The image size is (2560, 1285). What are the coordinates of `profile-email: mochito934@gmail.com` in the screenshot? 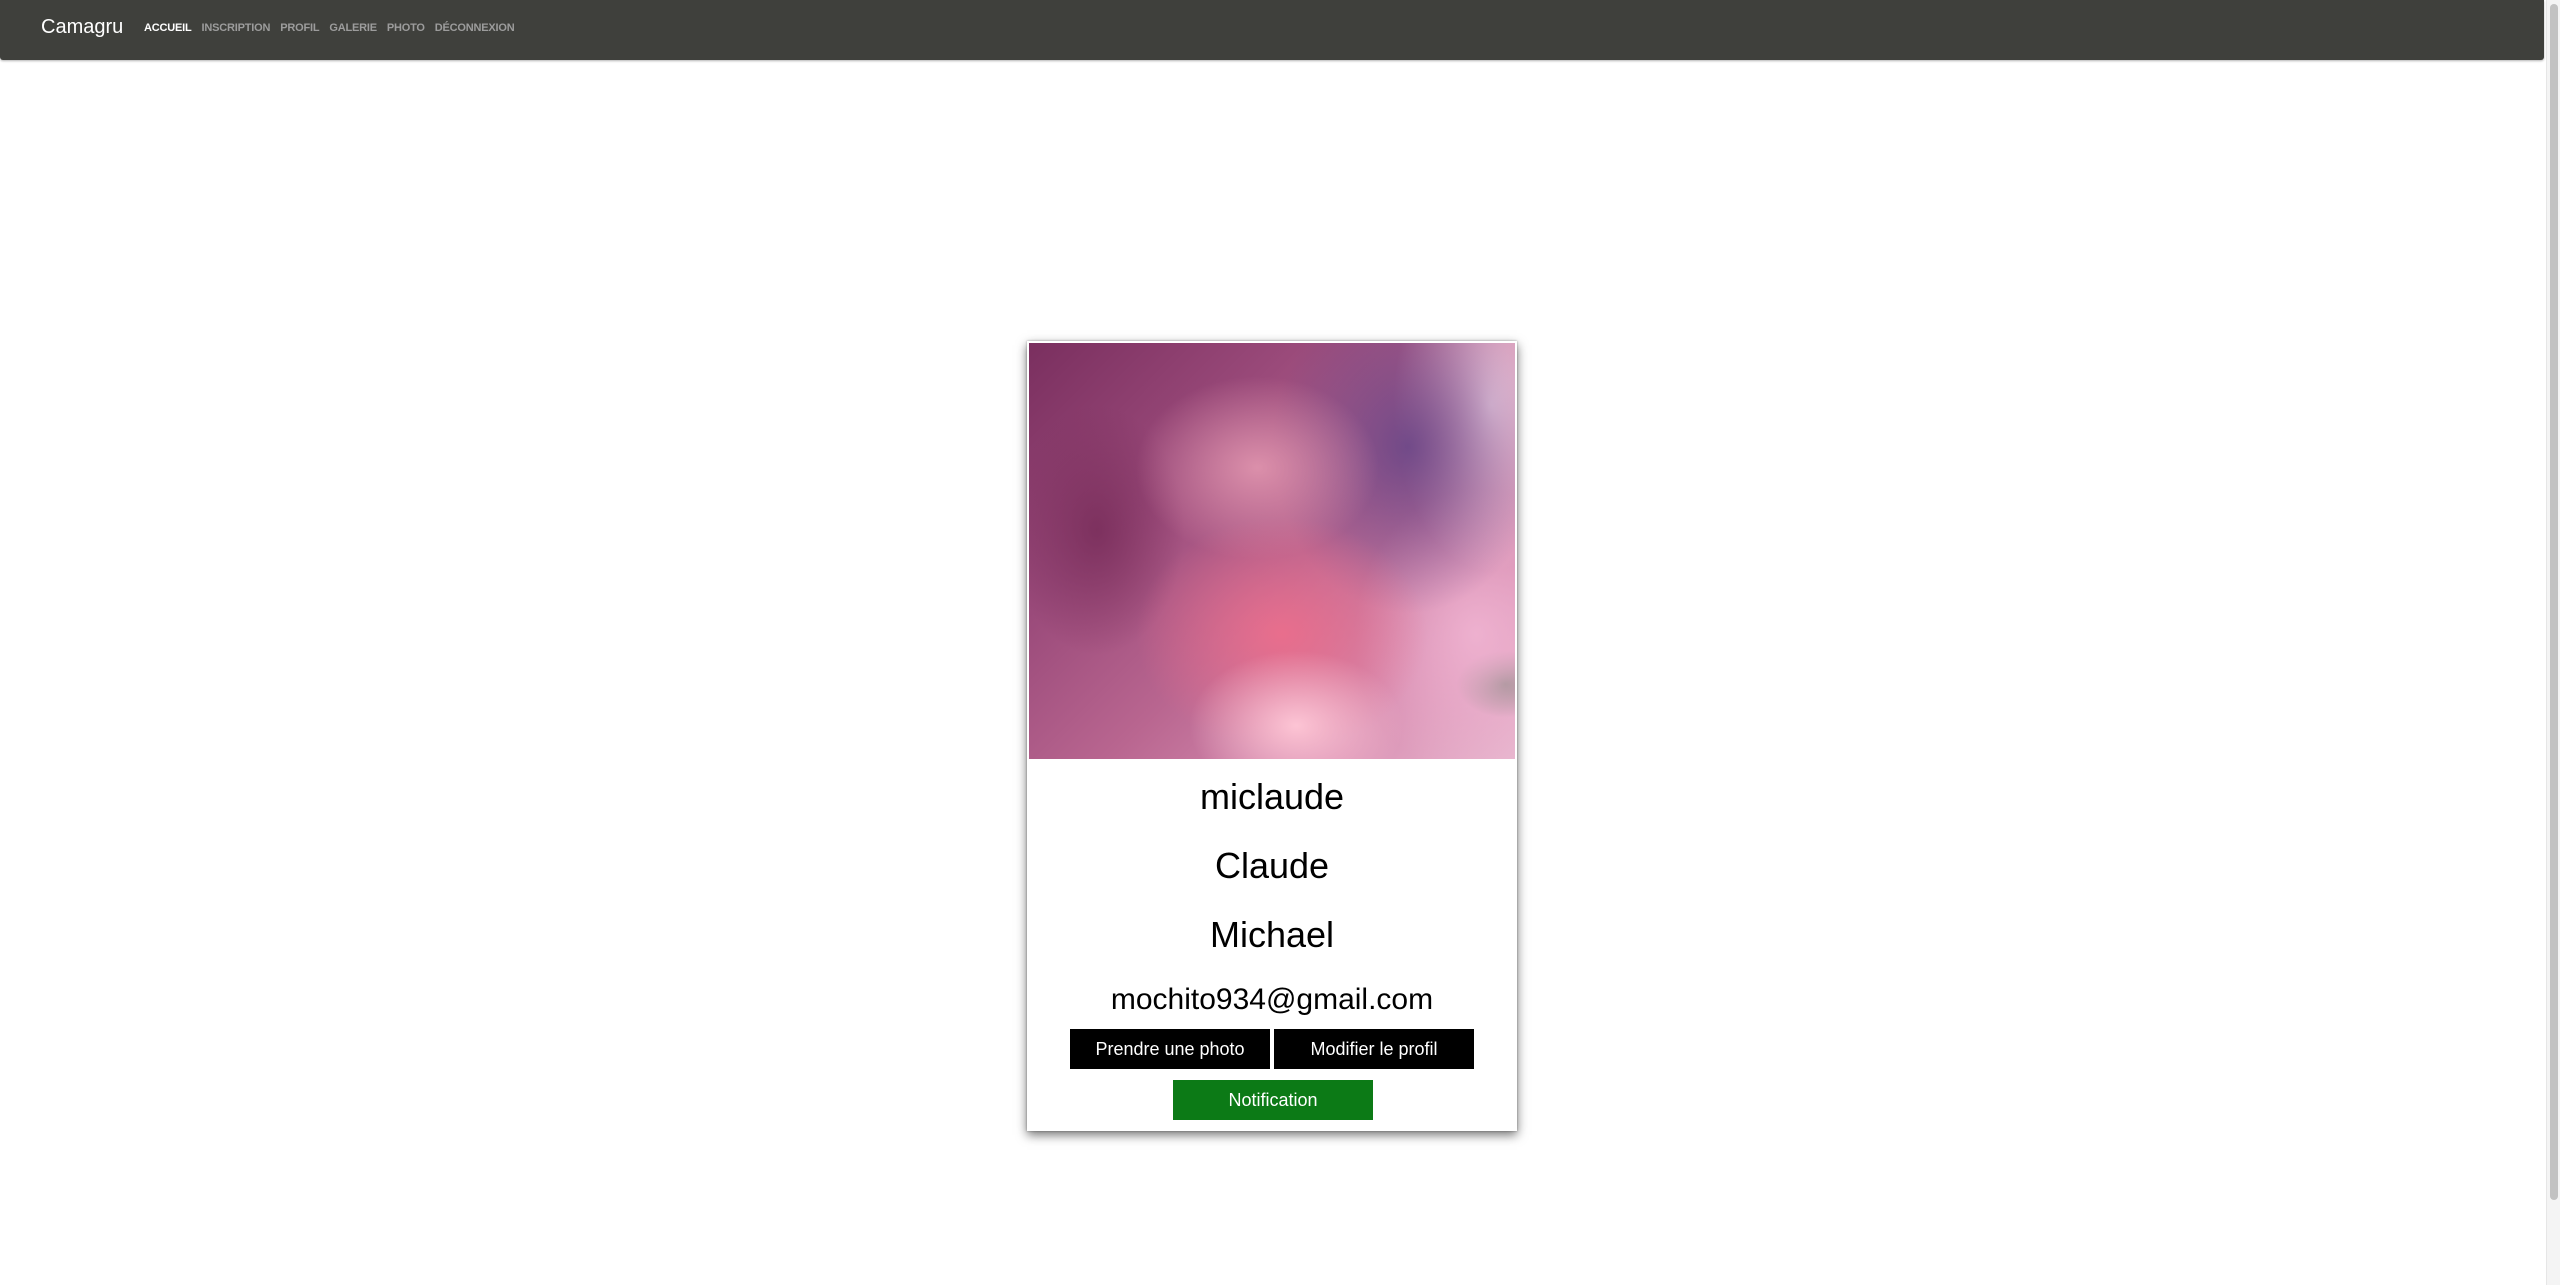 It's located at (1272, 999).